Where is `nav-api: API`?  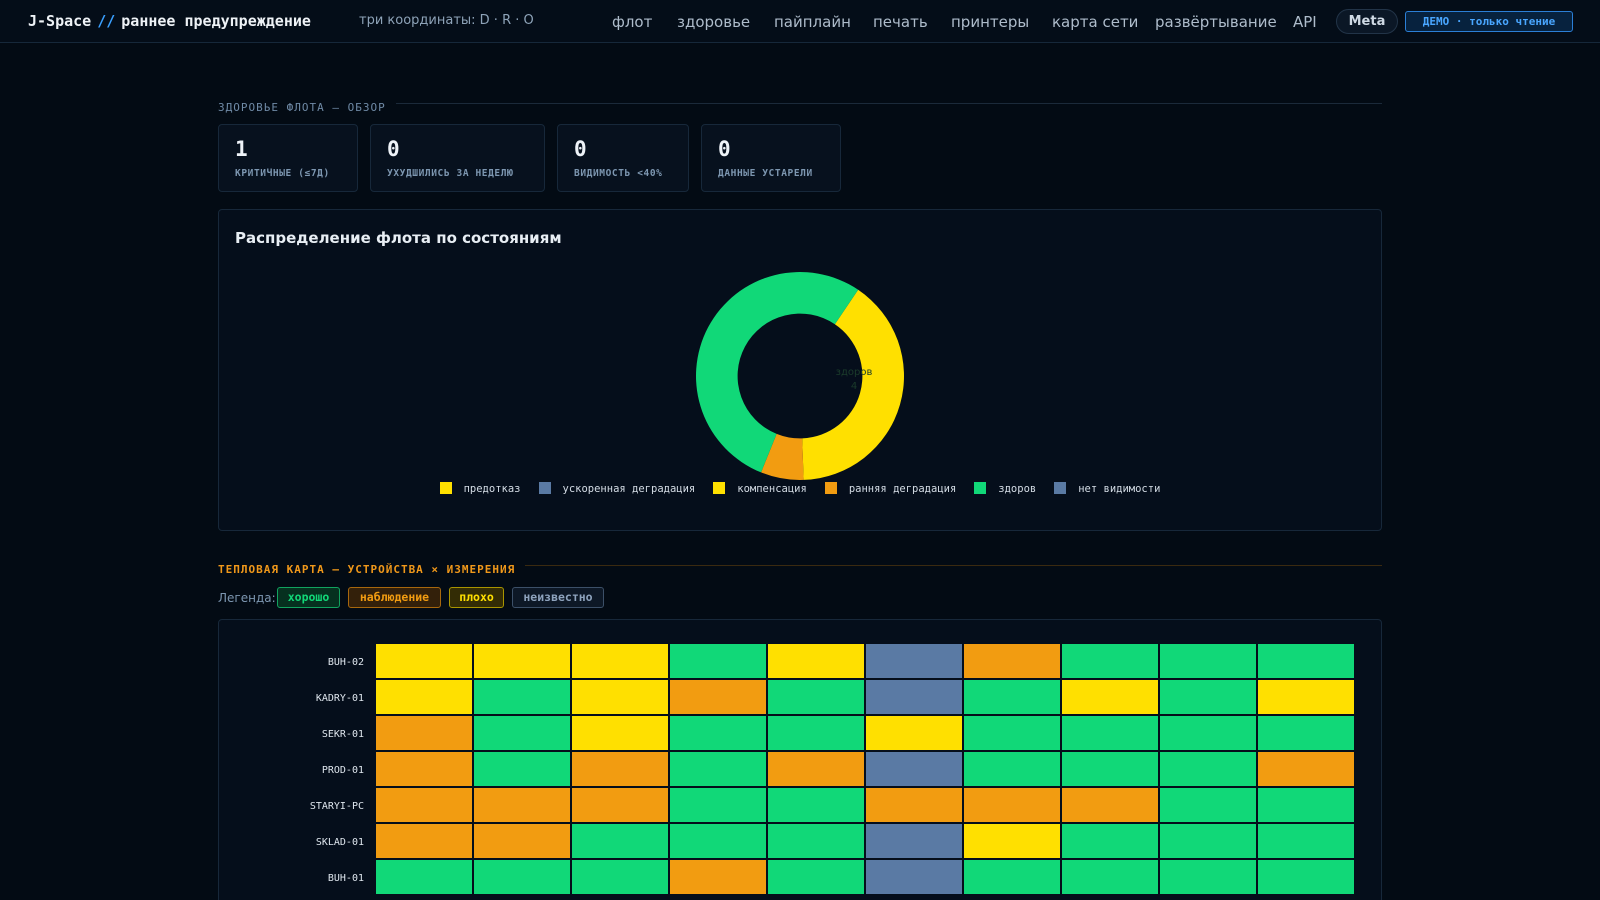
nav-api: API is located at coordinates (1305, 22).